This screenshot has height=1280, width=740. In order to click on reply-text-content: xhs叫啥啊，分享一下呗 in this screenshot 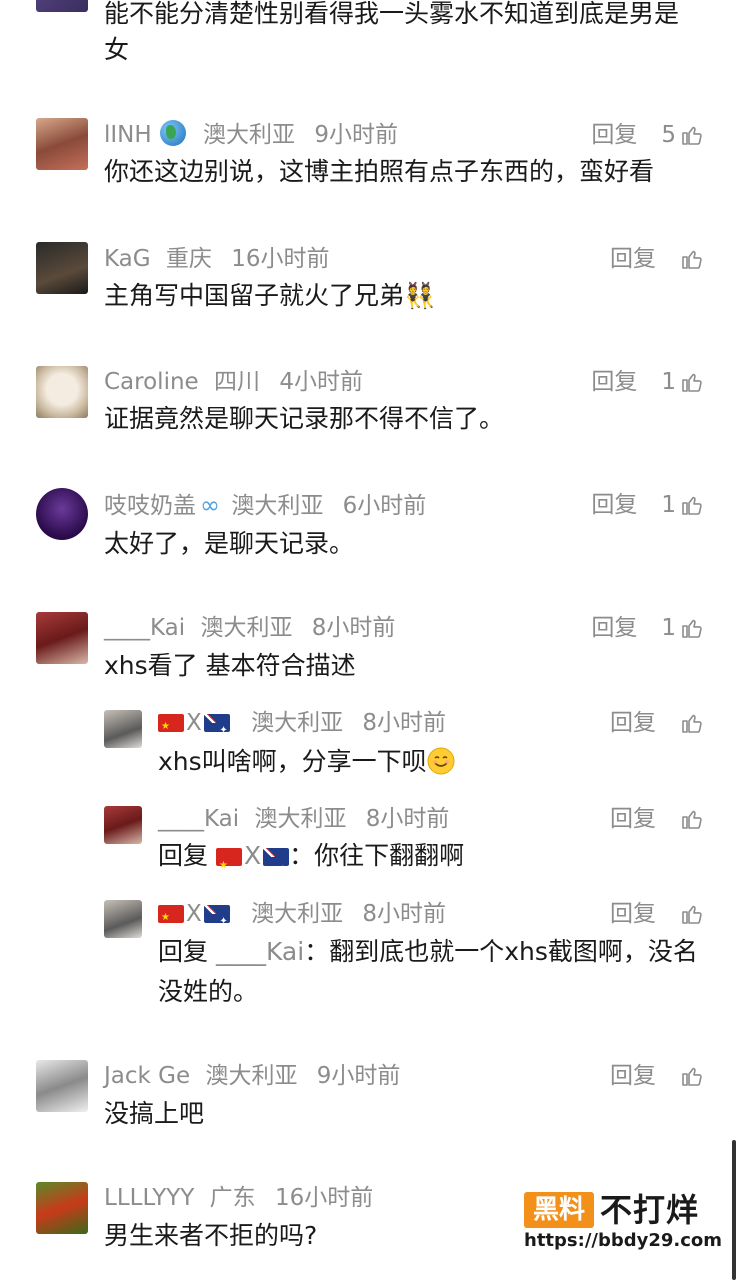, I will do `click(292, 761)`.